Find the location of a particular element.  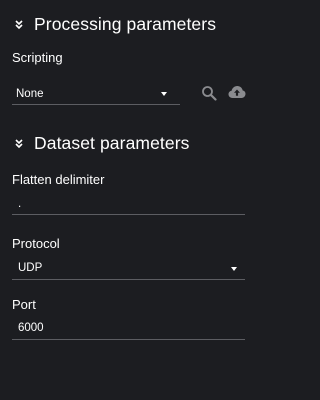

processing-section-header: Processing parameters is located at coordinates (115, 24).